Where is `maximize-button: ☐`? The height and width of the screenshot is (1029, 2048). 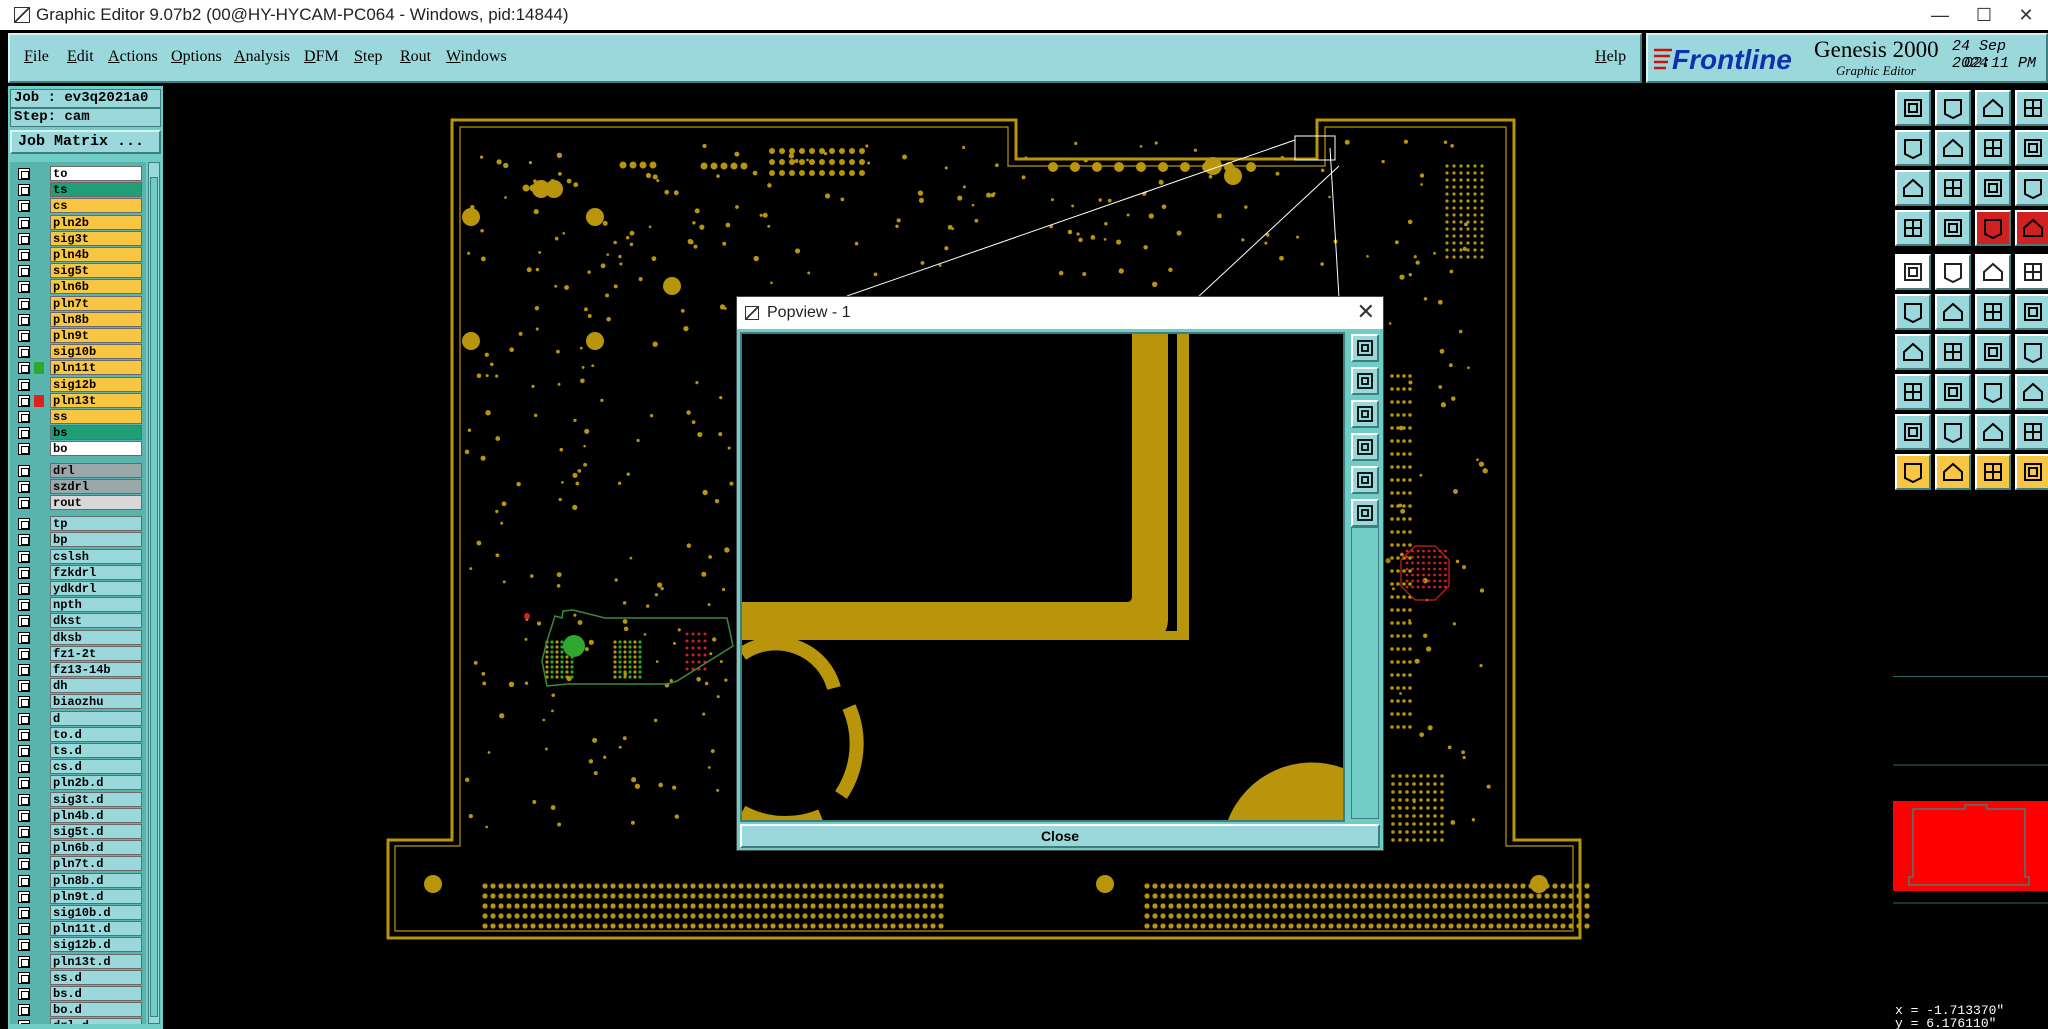 maximize-button: ☐ is located at coordinates (1984, 15).